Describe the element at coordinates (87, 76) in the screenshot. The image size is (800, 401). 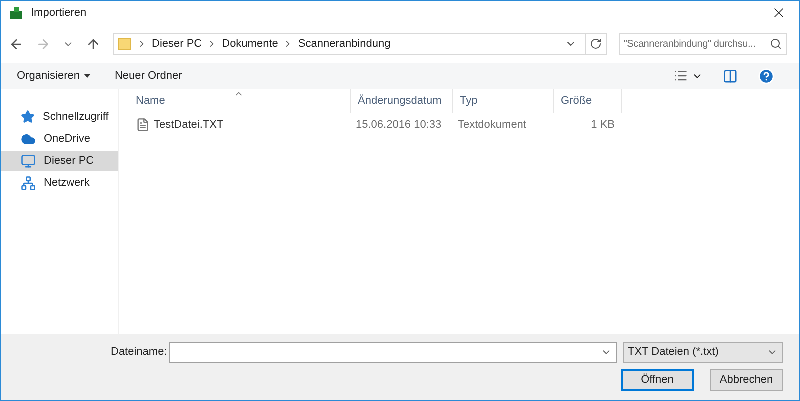
I see `caret-icon` at that location.